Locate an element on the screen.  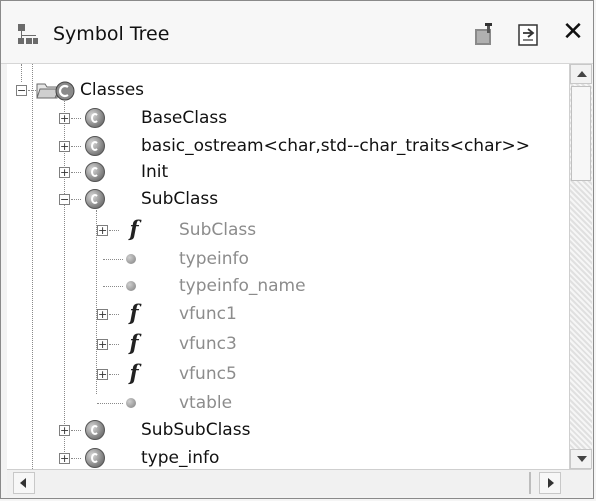
scroll-down-button is located at coordinates (581, 459).